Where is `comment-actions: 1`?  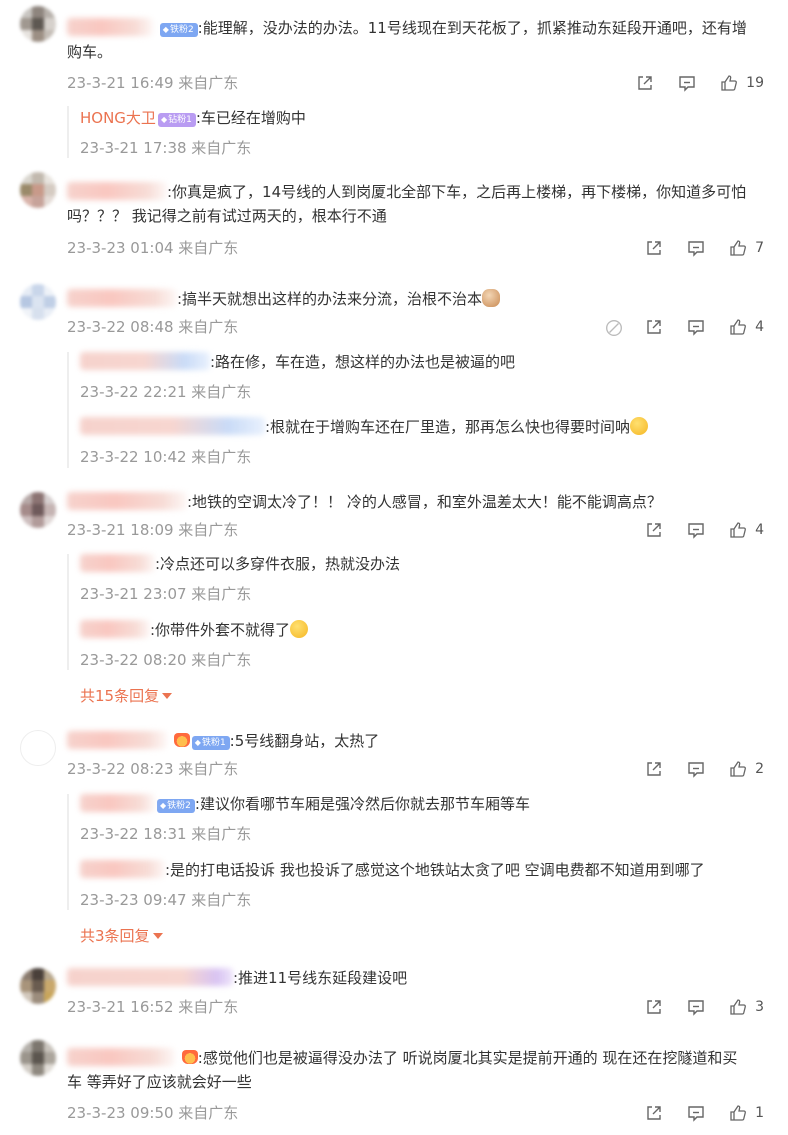 comment-actions: 1 is located at coordinates (692, 1113).